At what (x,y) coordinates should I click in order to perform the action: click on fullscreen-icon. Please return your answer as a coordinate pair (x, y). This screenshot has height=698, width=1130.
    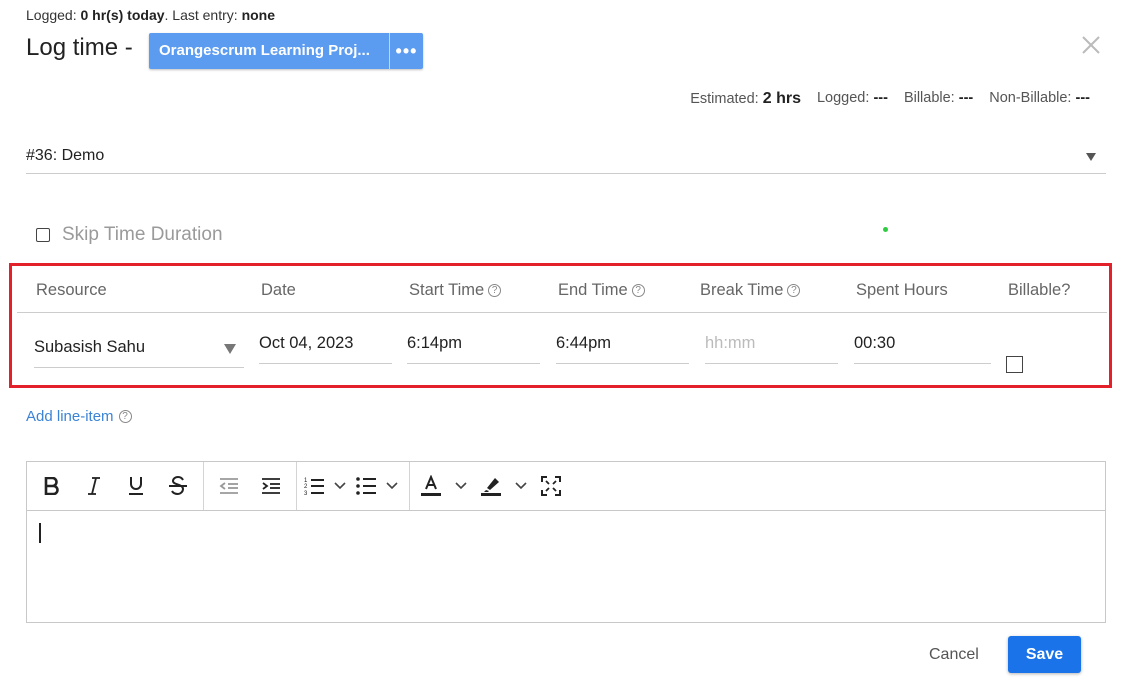
    Looking at the image, I should click on (551, 486).